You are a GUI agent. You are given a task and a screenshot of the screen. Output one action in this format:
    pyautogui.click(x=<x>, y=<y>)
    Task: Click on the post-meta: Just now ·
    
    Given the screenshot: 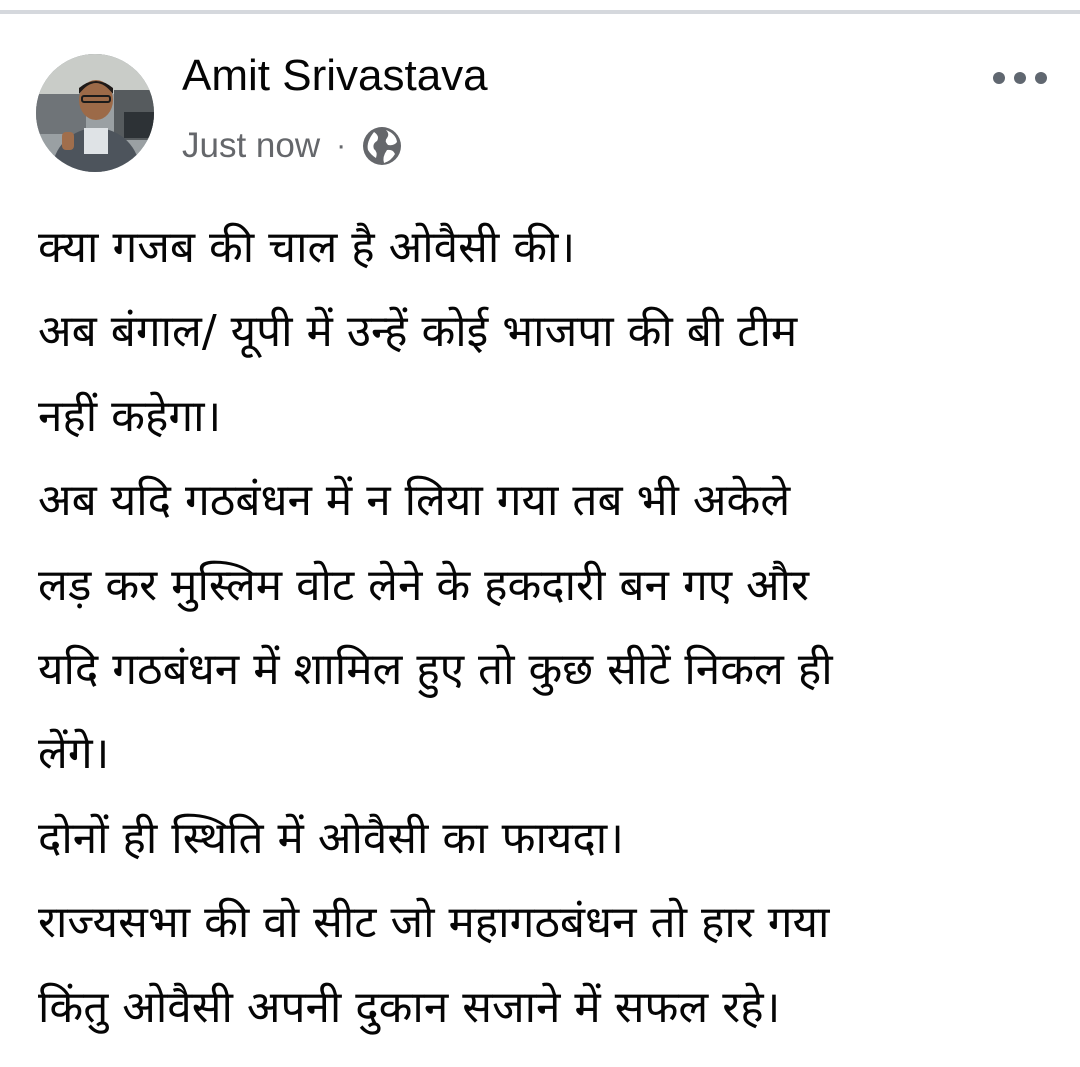 What is the action you would take?
    pyautogui.click(x=293, y=146)
    